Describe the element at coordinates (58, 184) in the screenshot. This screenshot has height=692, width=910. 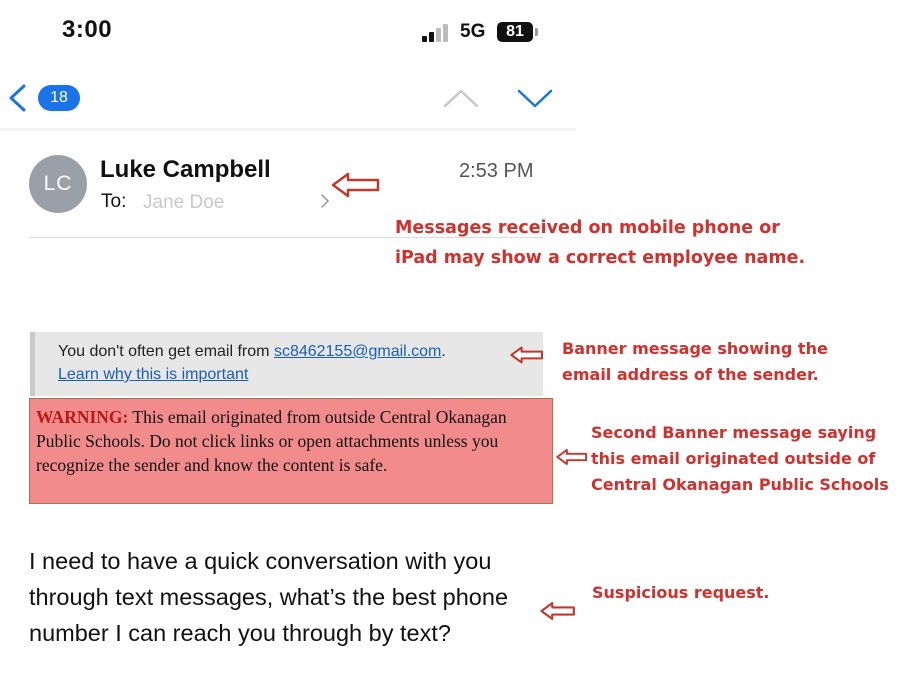
I see `avatar: LC` at that location.